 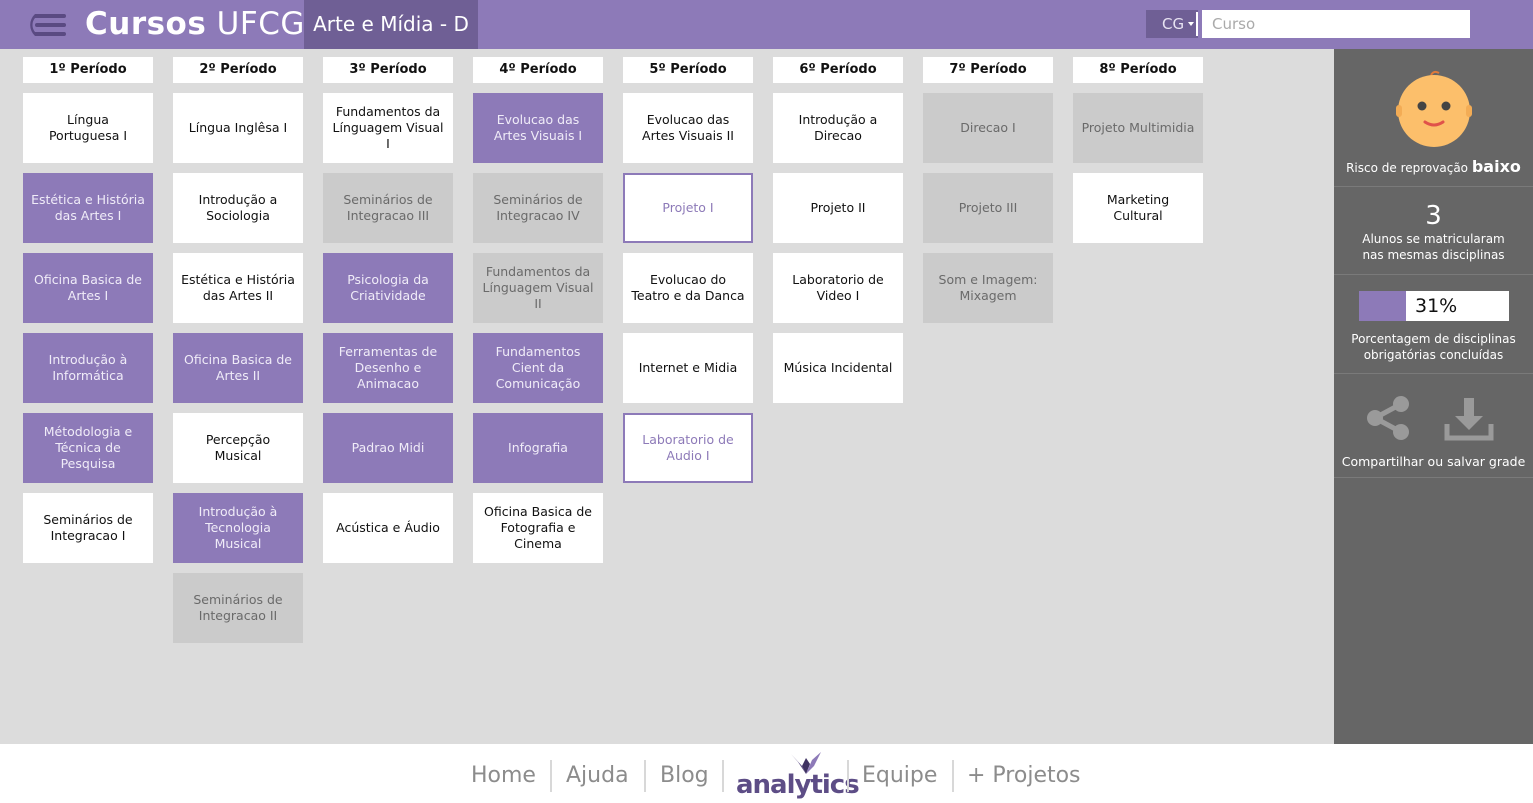 I want to click on footer-link-team: Equipe, so click(x=899, y=776).